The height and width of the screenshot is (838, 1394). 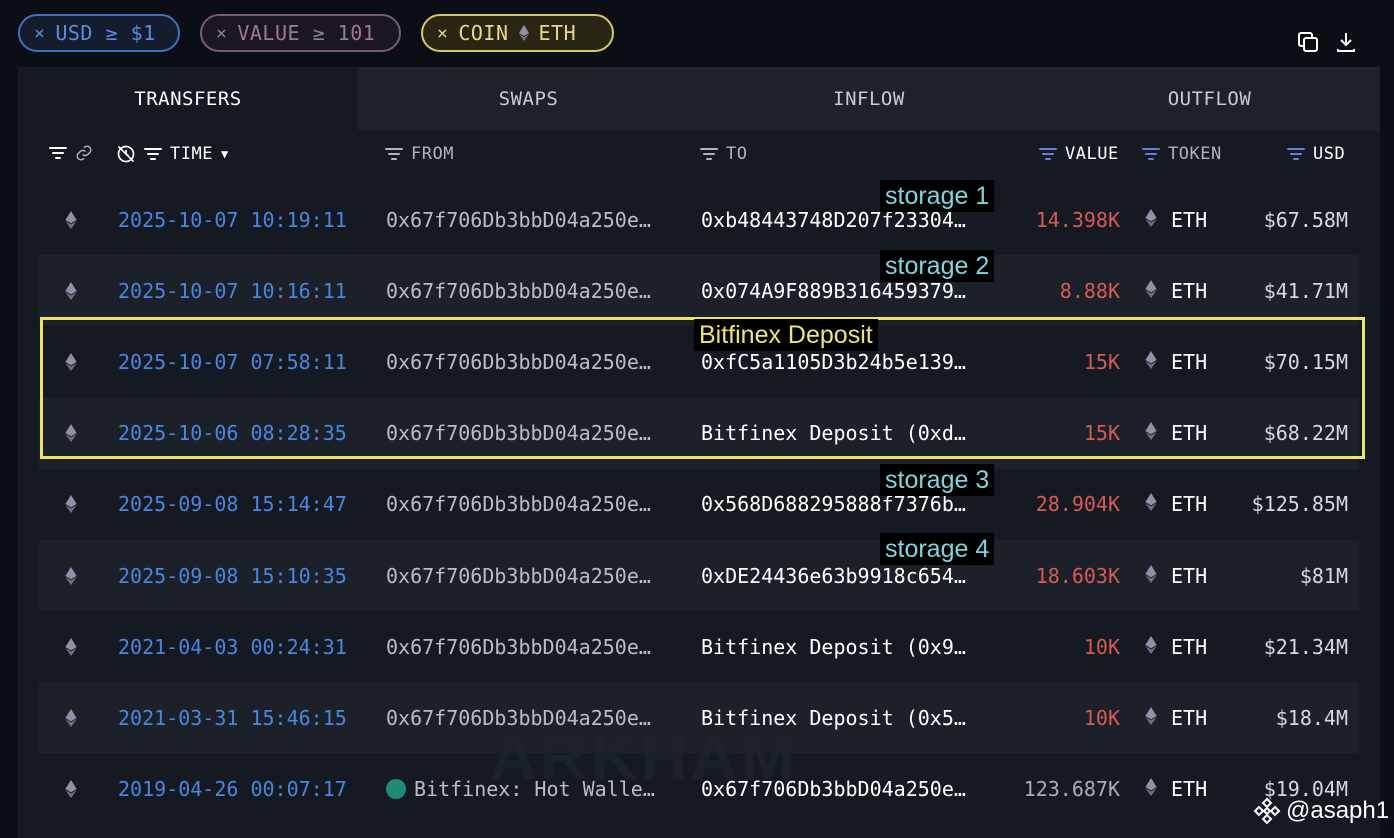 What do you see at coordinates (126, 154) in the screenshot?
I see `clock-off-icon` at bounding box center [126, 154].